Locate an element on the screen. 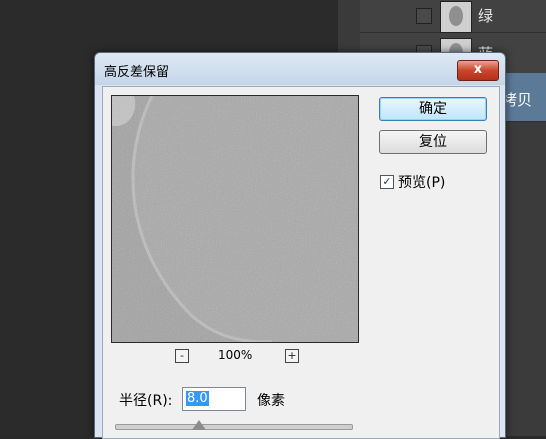 The image size is (546, 439). layer-row-green: 绿 is located at coordinates (453, 16).